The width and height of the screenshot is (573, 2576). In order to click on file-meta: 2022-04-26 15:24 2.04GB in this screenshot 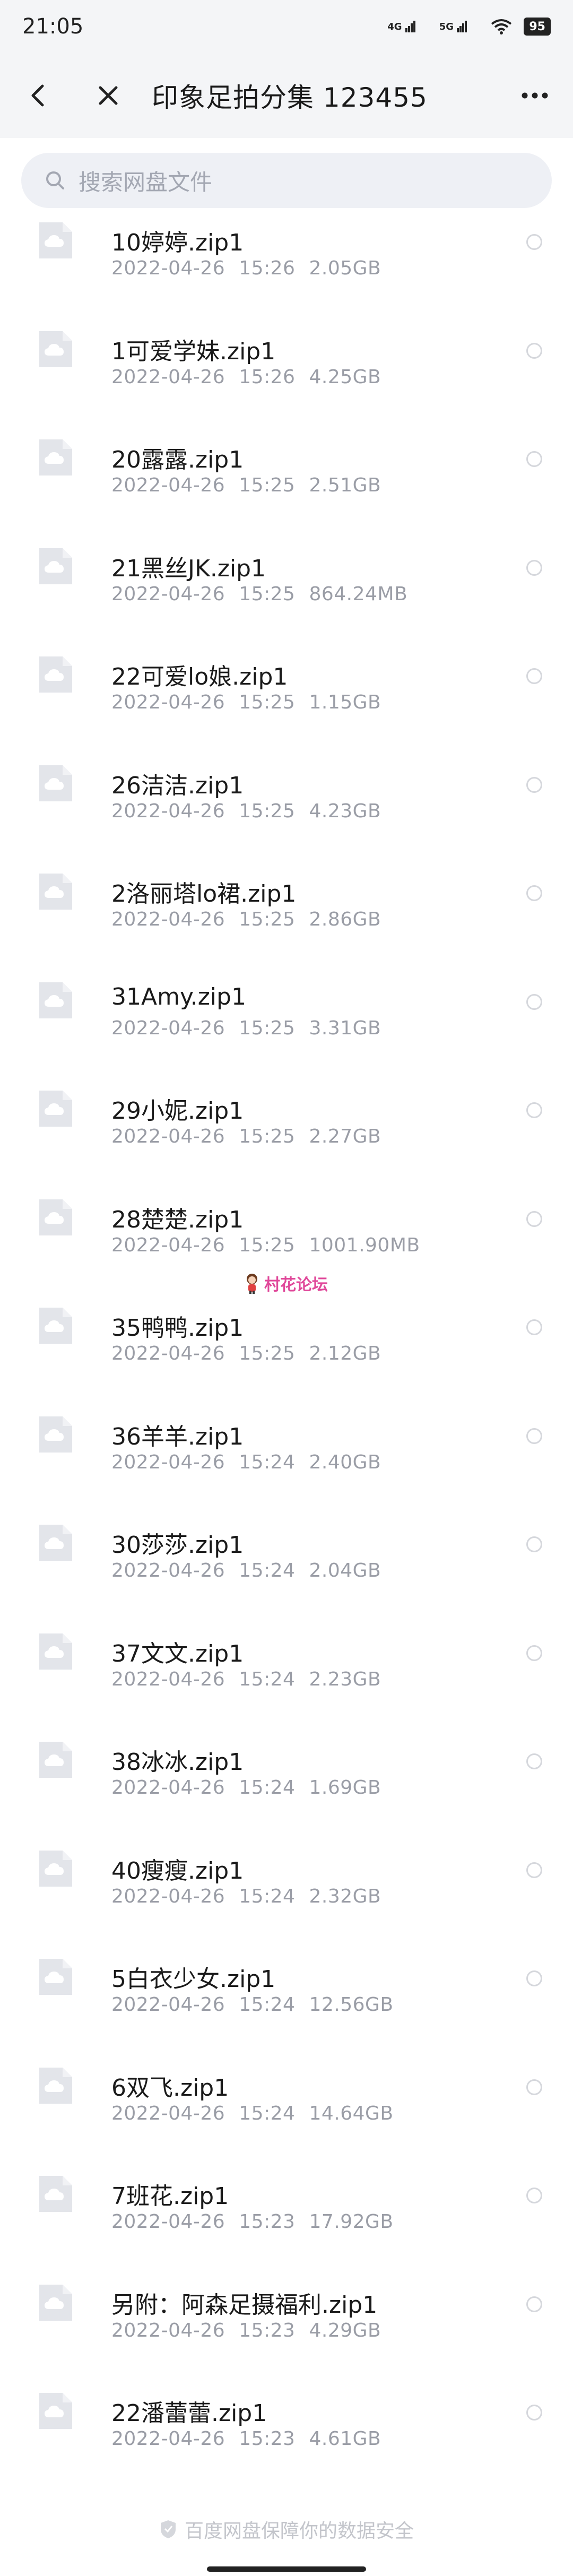, I will do `click(253, 1570)`.